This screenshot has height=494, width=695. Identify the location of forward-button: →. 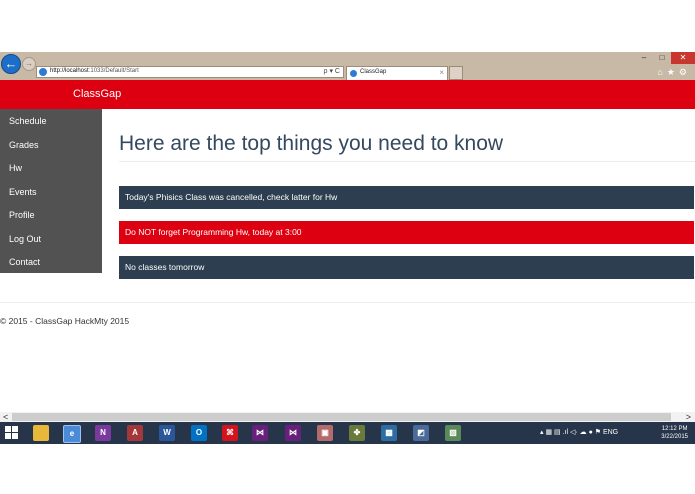
(29, 64).